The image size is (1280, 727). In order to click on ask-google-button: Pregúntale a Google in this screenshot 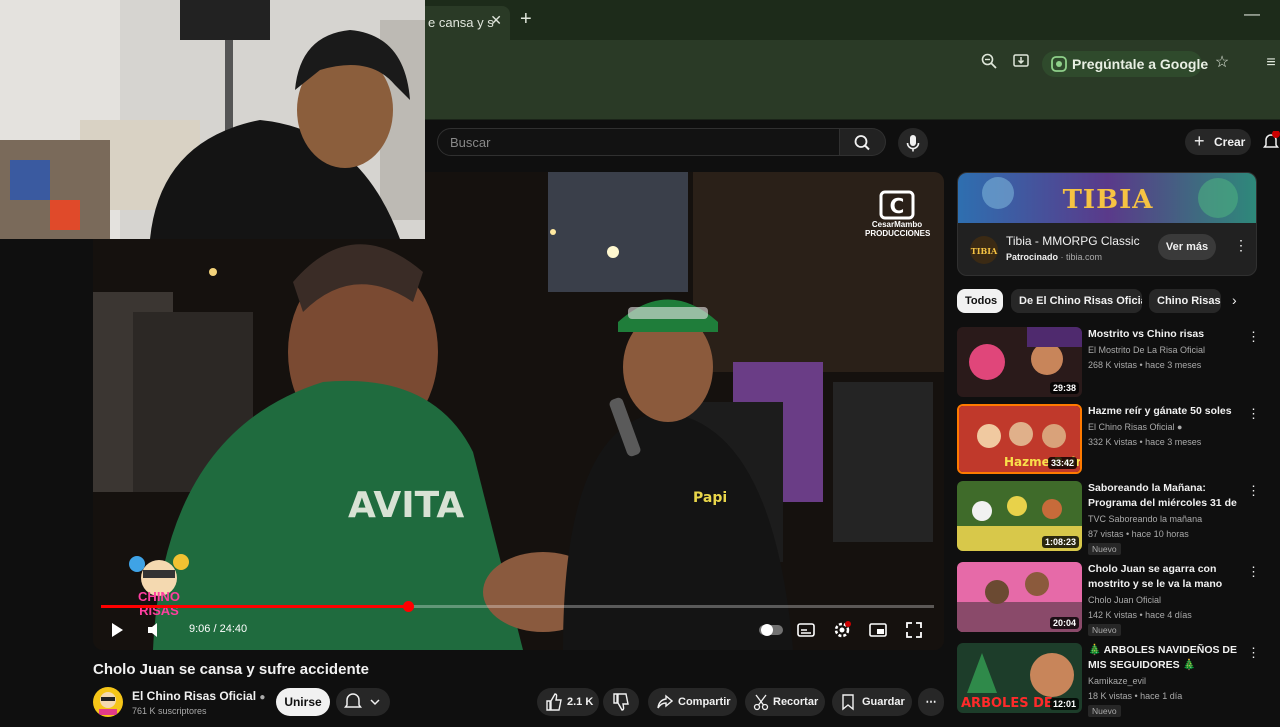, I will do `click(1125, 64)`.